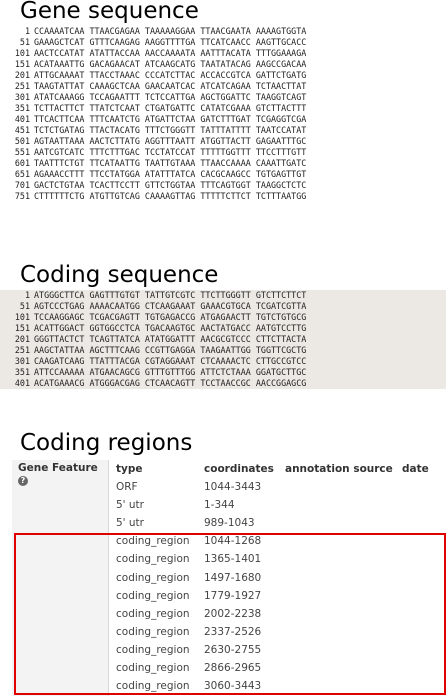 Image resolution: width=448 pixels, height=696 pixels. What do you see at coordinates (109, 12) in the screenshot?
I see `gene-sequence-heading: Gene sequence` at bounding box center [109, 12].